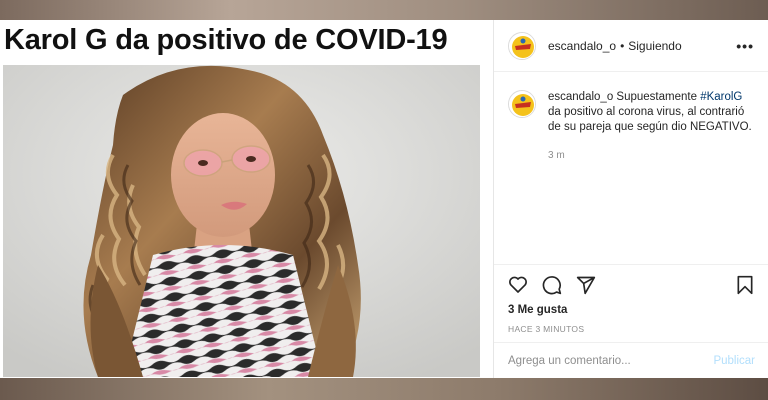 This screenshot has height=400, width=768. Describe the element at coordinates (631, 284) in the screenshot. I see `action-bar` at that location.